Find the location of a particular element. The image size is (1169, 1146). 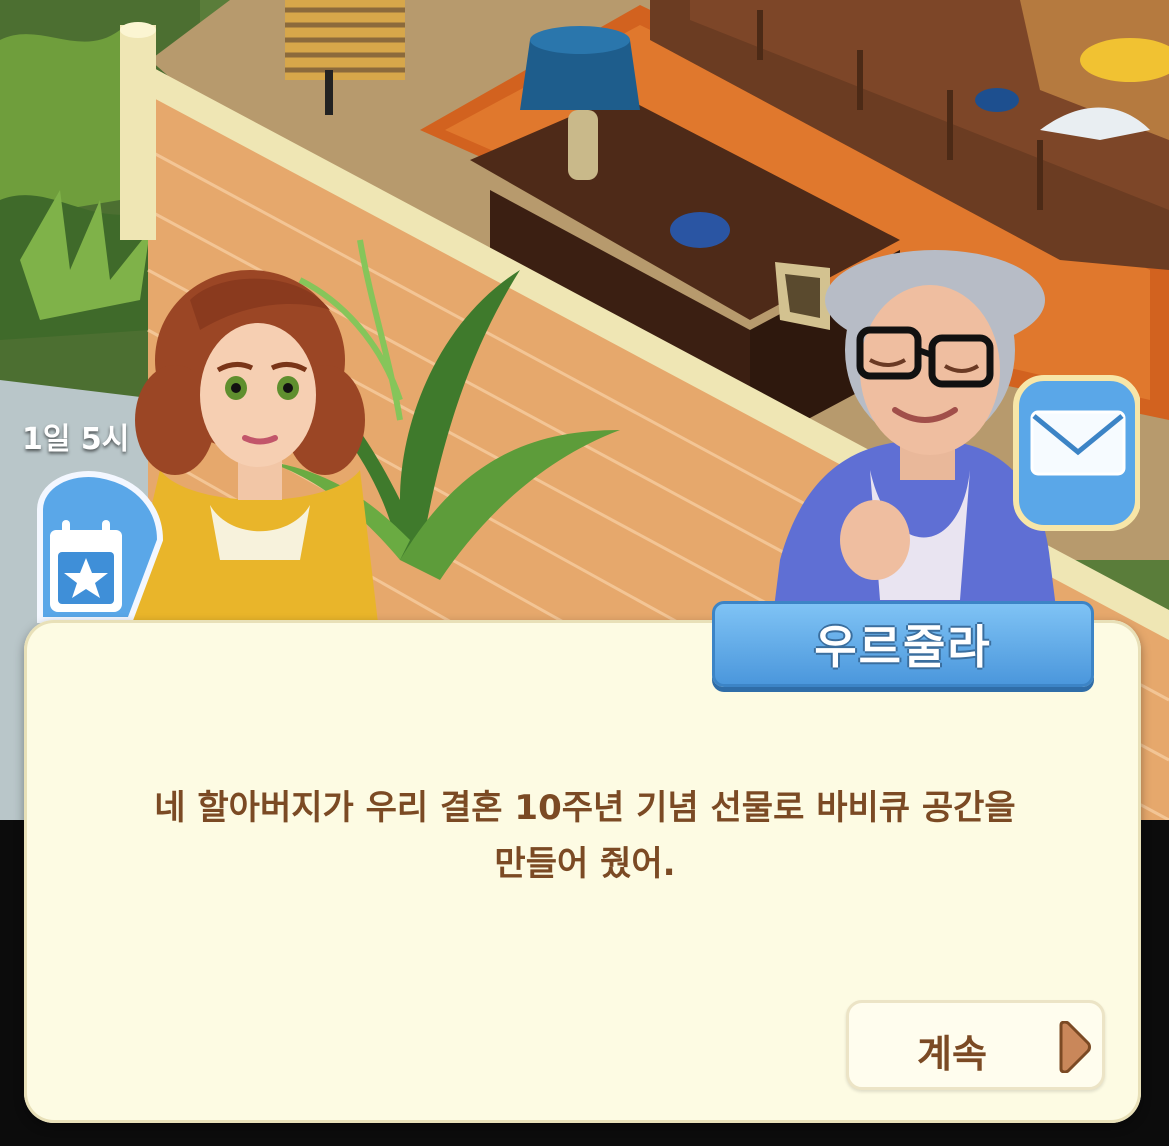

event-timer: 1일 5시 is located at coordinates (76, 439).